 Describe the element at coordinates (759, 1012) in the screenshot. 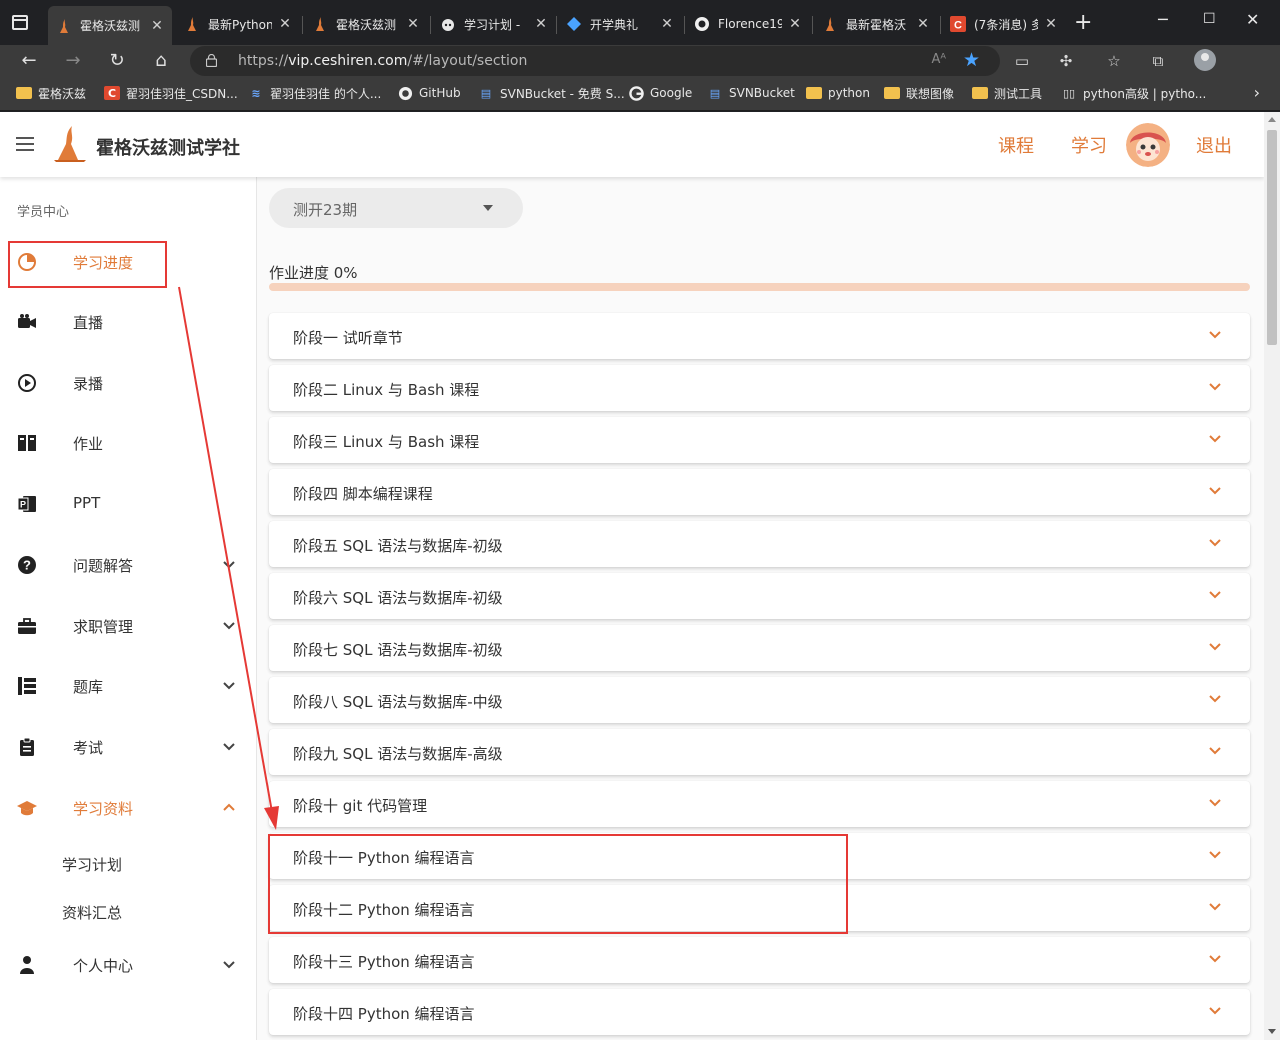

I see `stage-accordion-item: 阶段十四 Python 编程语言` at that location.